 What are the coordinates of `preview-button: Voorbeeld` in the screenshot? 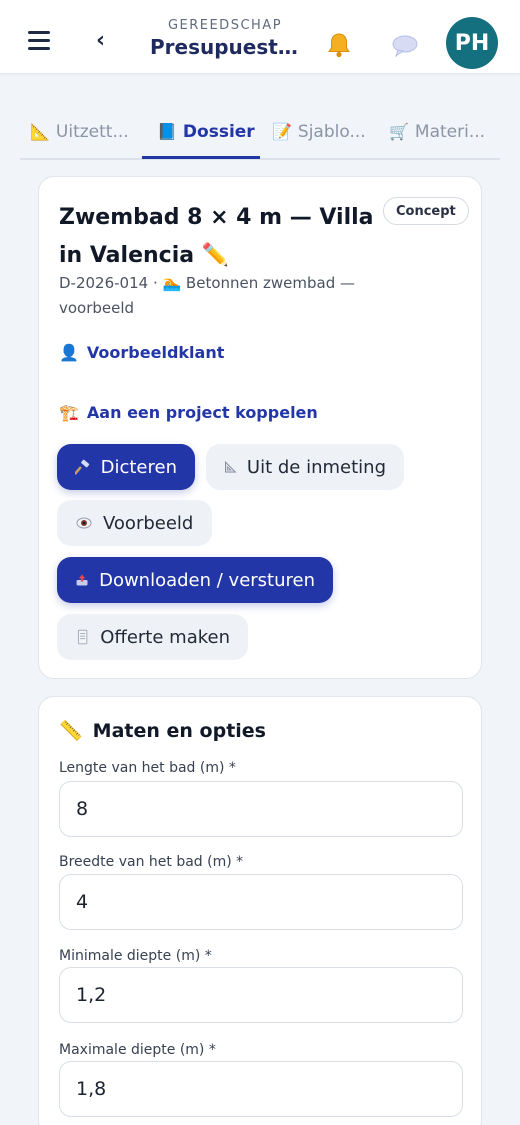 It's located at (134, 523).